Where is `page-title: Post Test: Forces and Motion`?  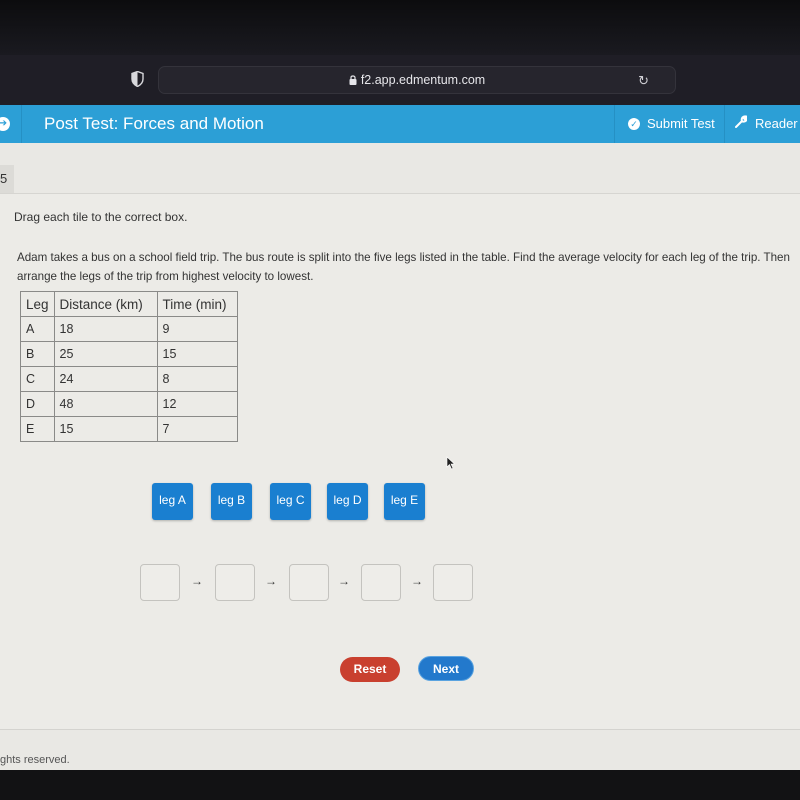 page-title: Post Test: Forces and Motion is located at coordinates (154, 123).